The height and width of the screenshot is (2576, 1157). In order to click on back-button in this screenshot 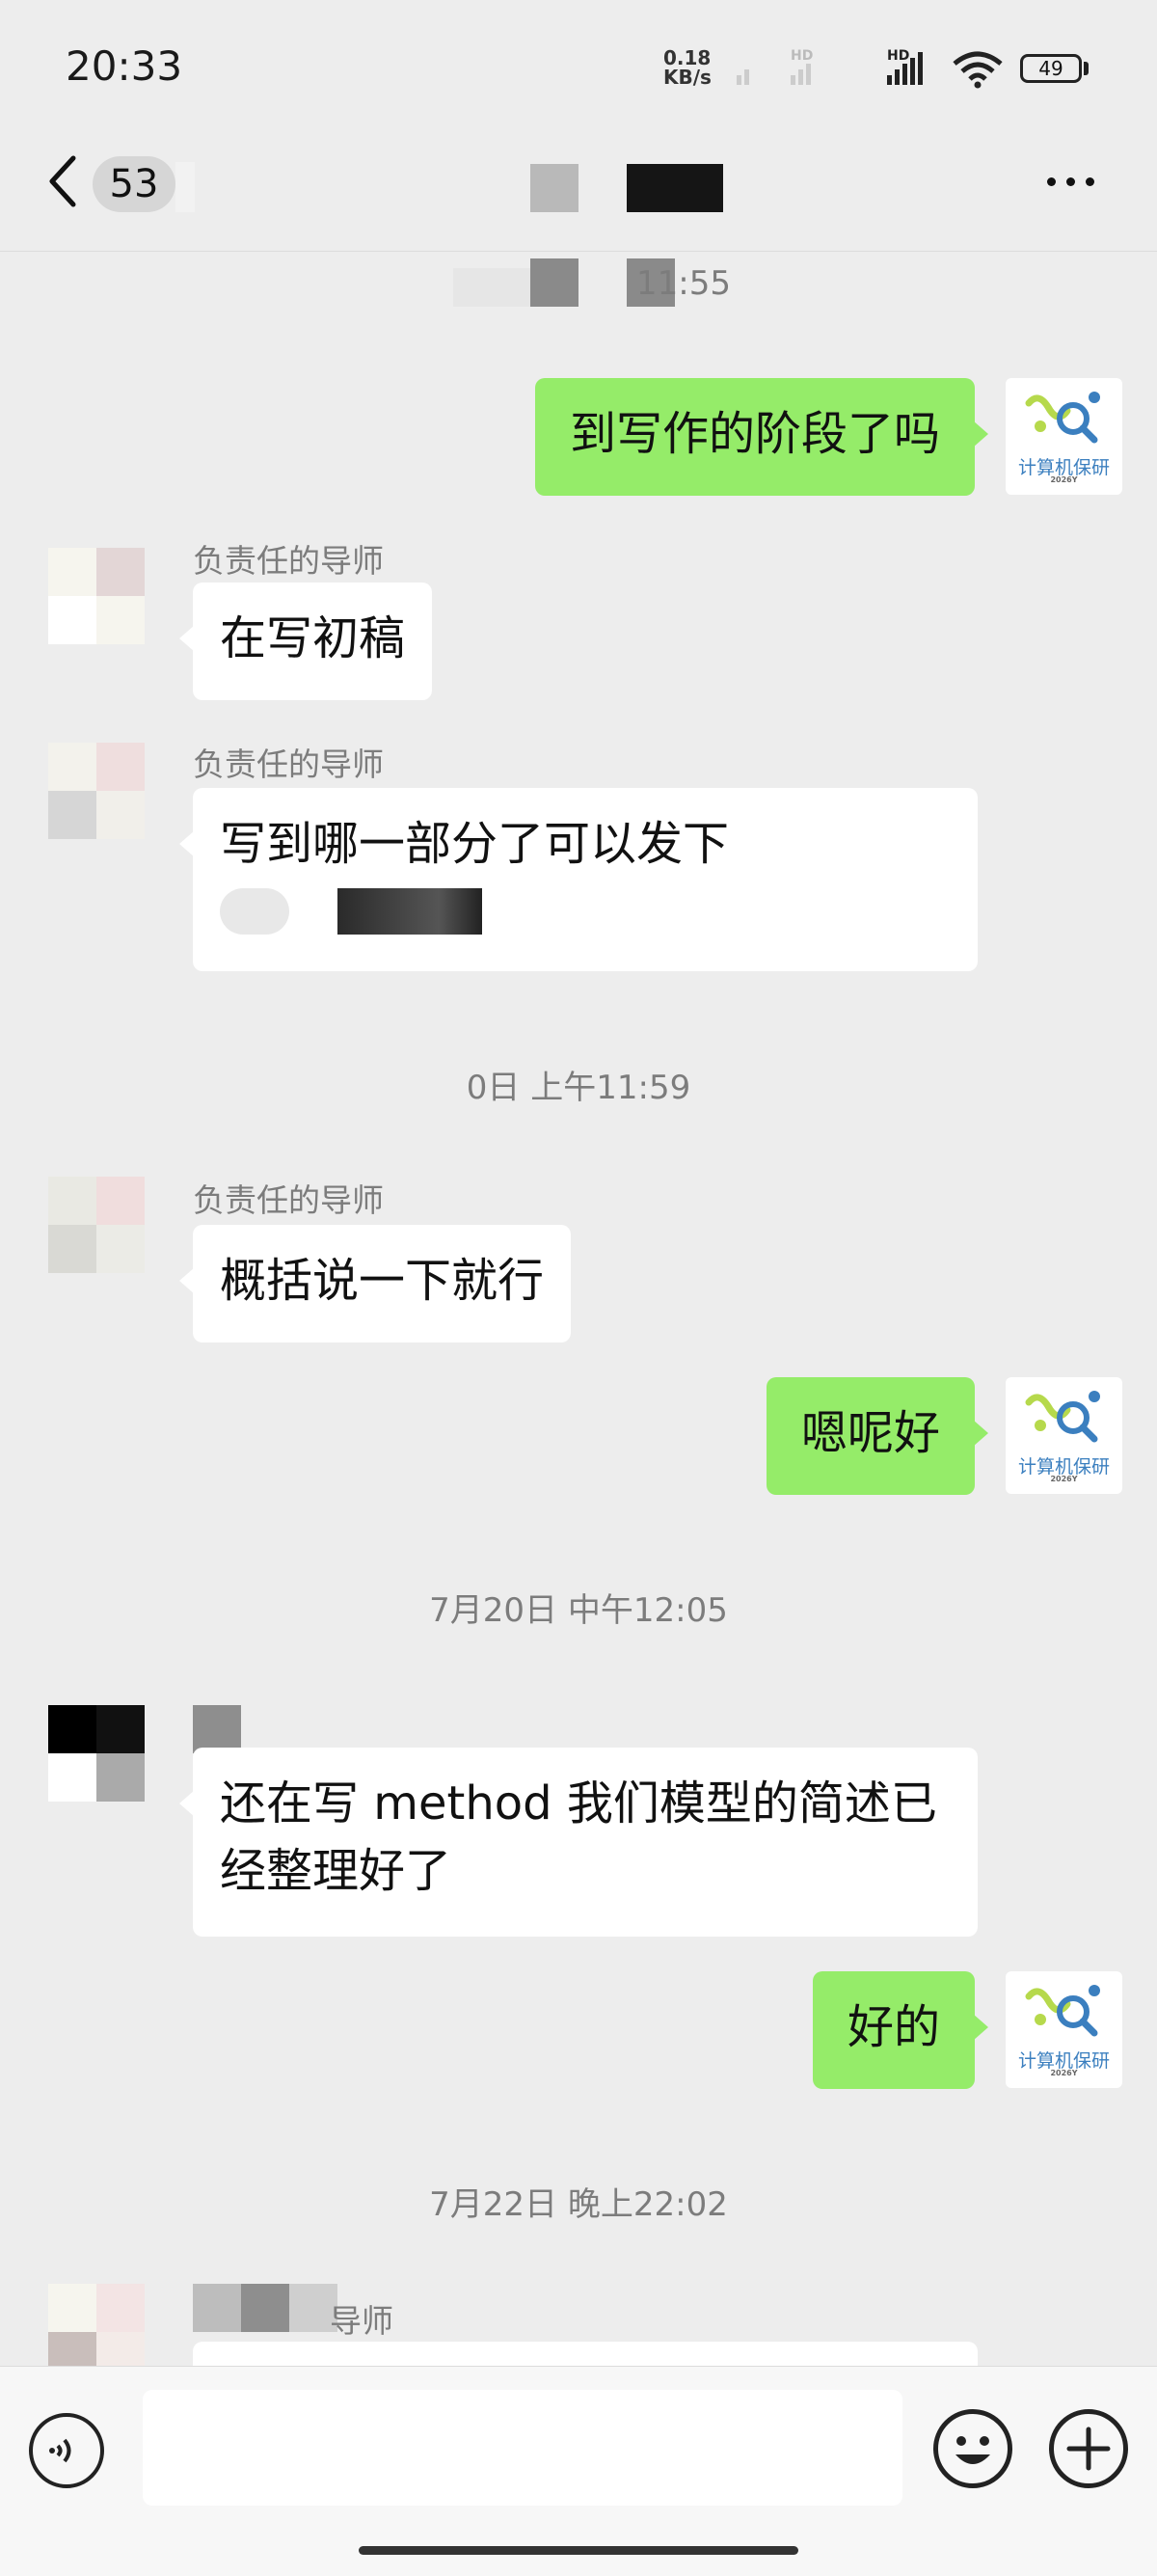, I will do `click(63, 181)`.